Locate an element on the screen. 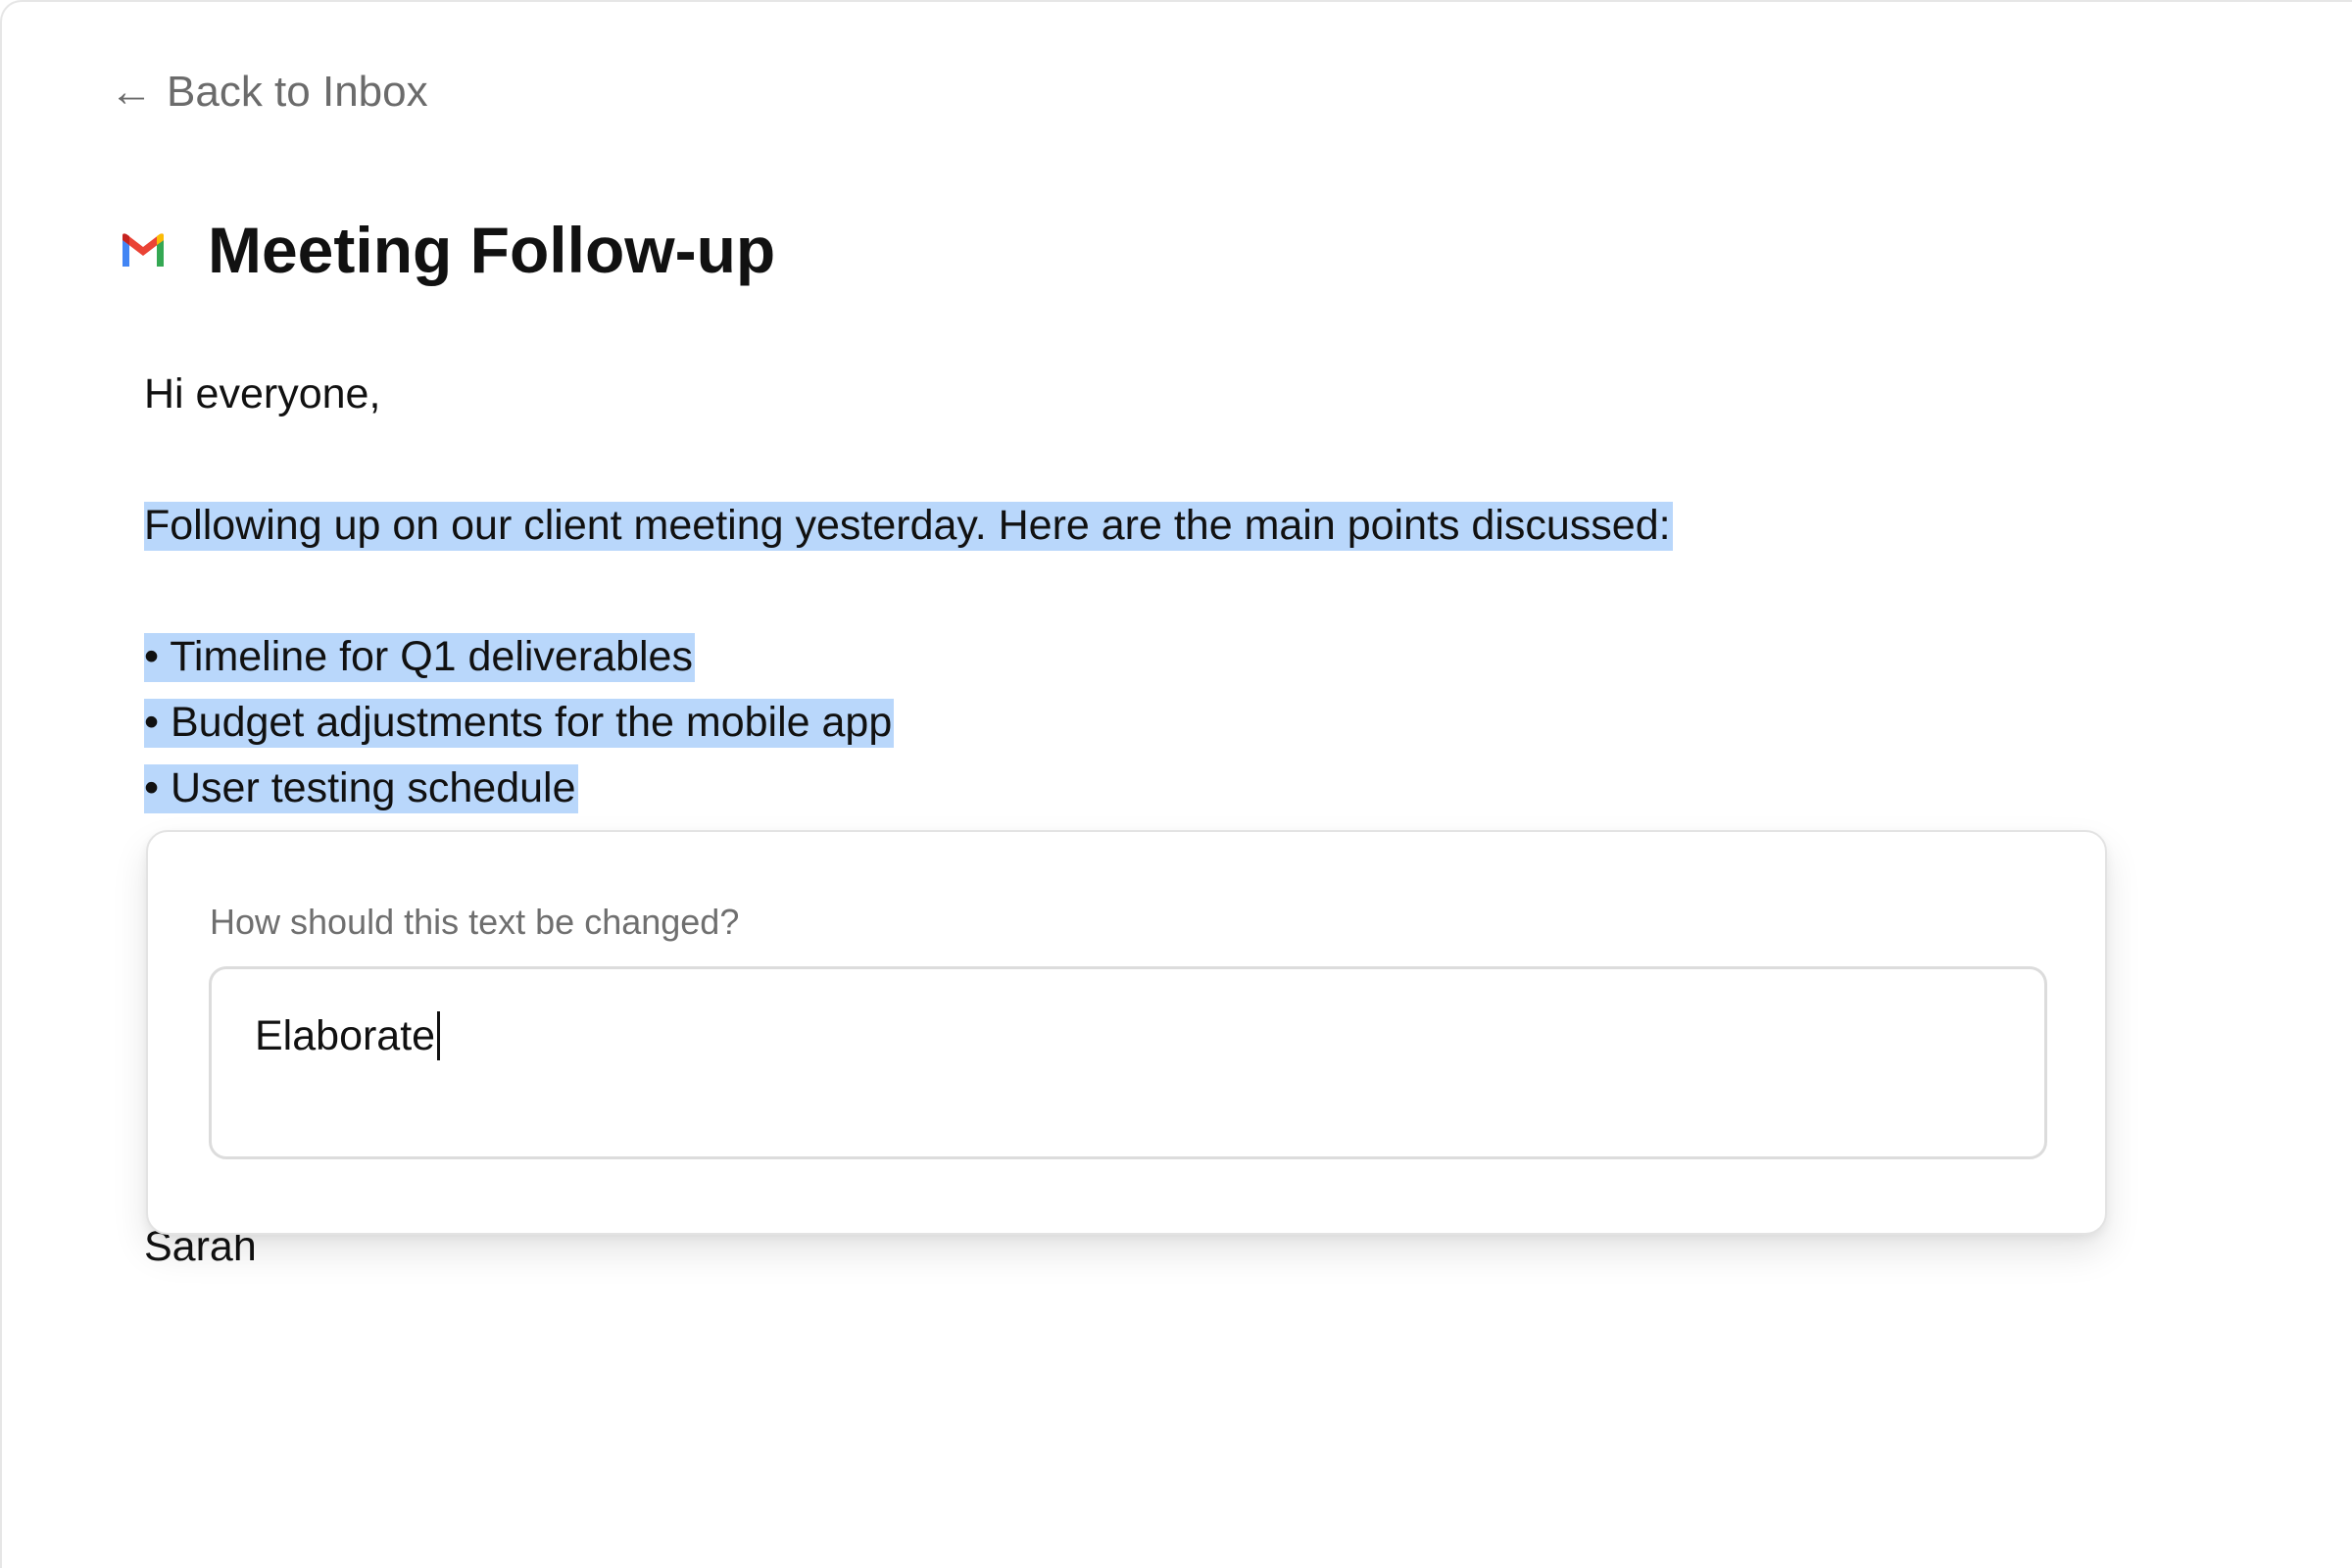  page-title: Meeting Follow-up is located at coordinates (492, 250).